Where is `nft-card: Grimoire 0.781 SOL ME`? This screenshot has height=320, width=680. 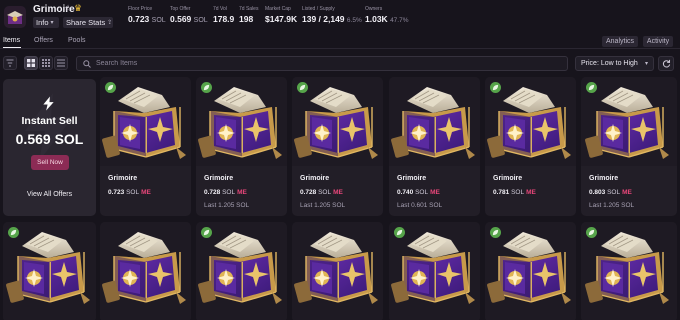 nft-card: Grimoire 0.781 SOL ME is located at coordinates (530, 146).